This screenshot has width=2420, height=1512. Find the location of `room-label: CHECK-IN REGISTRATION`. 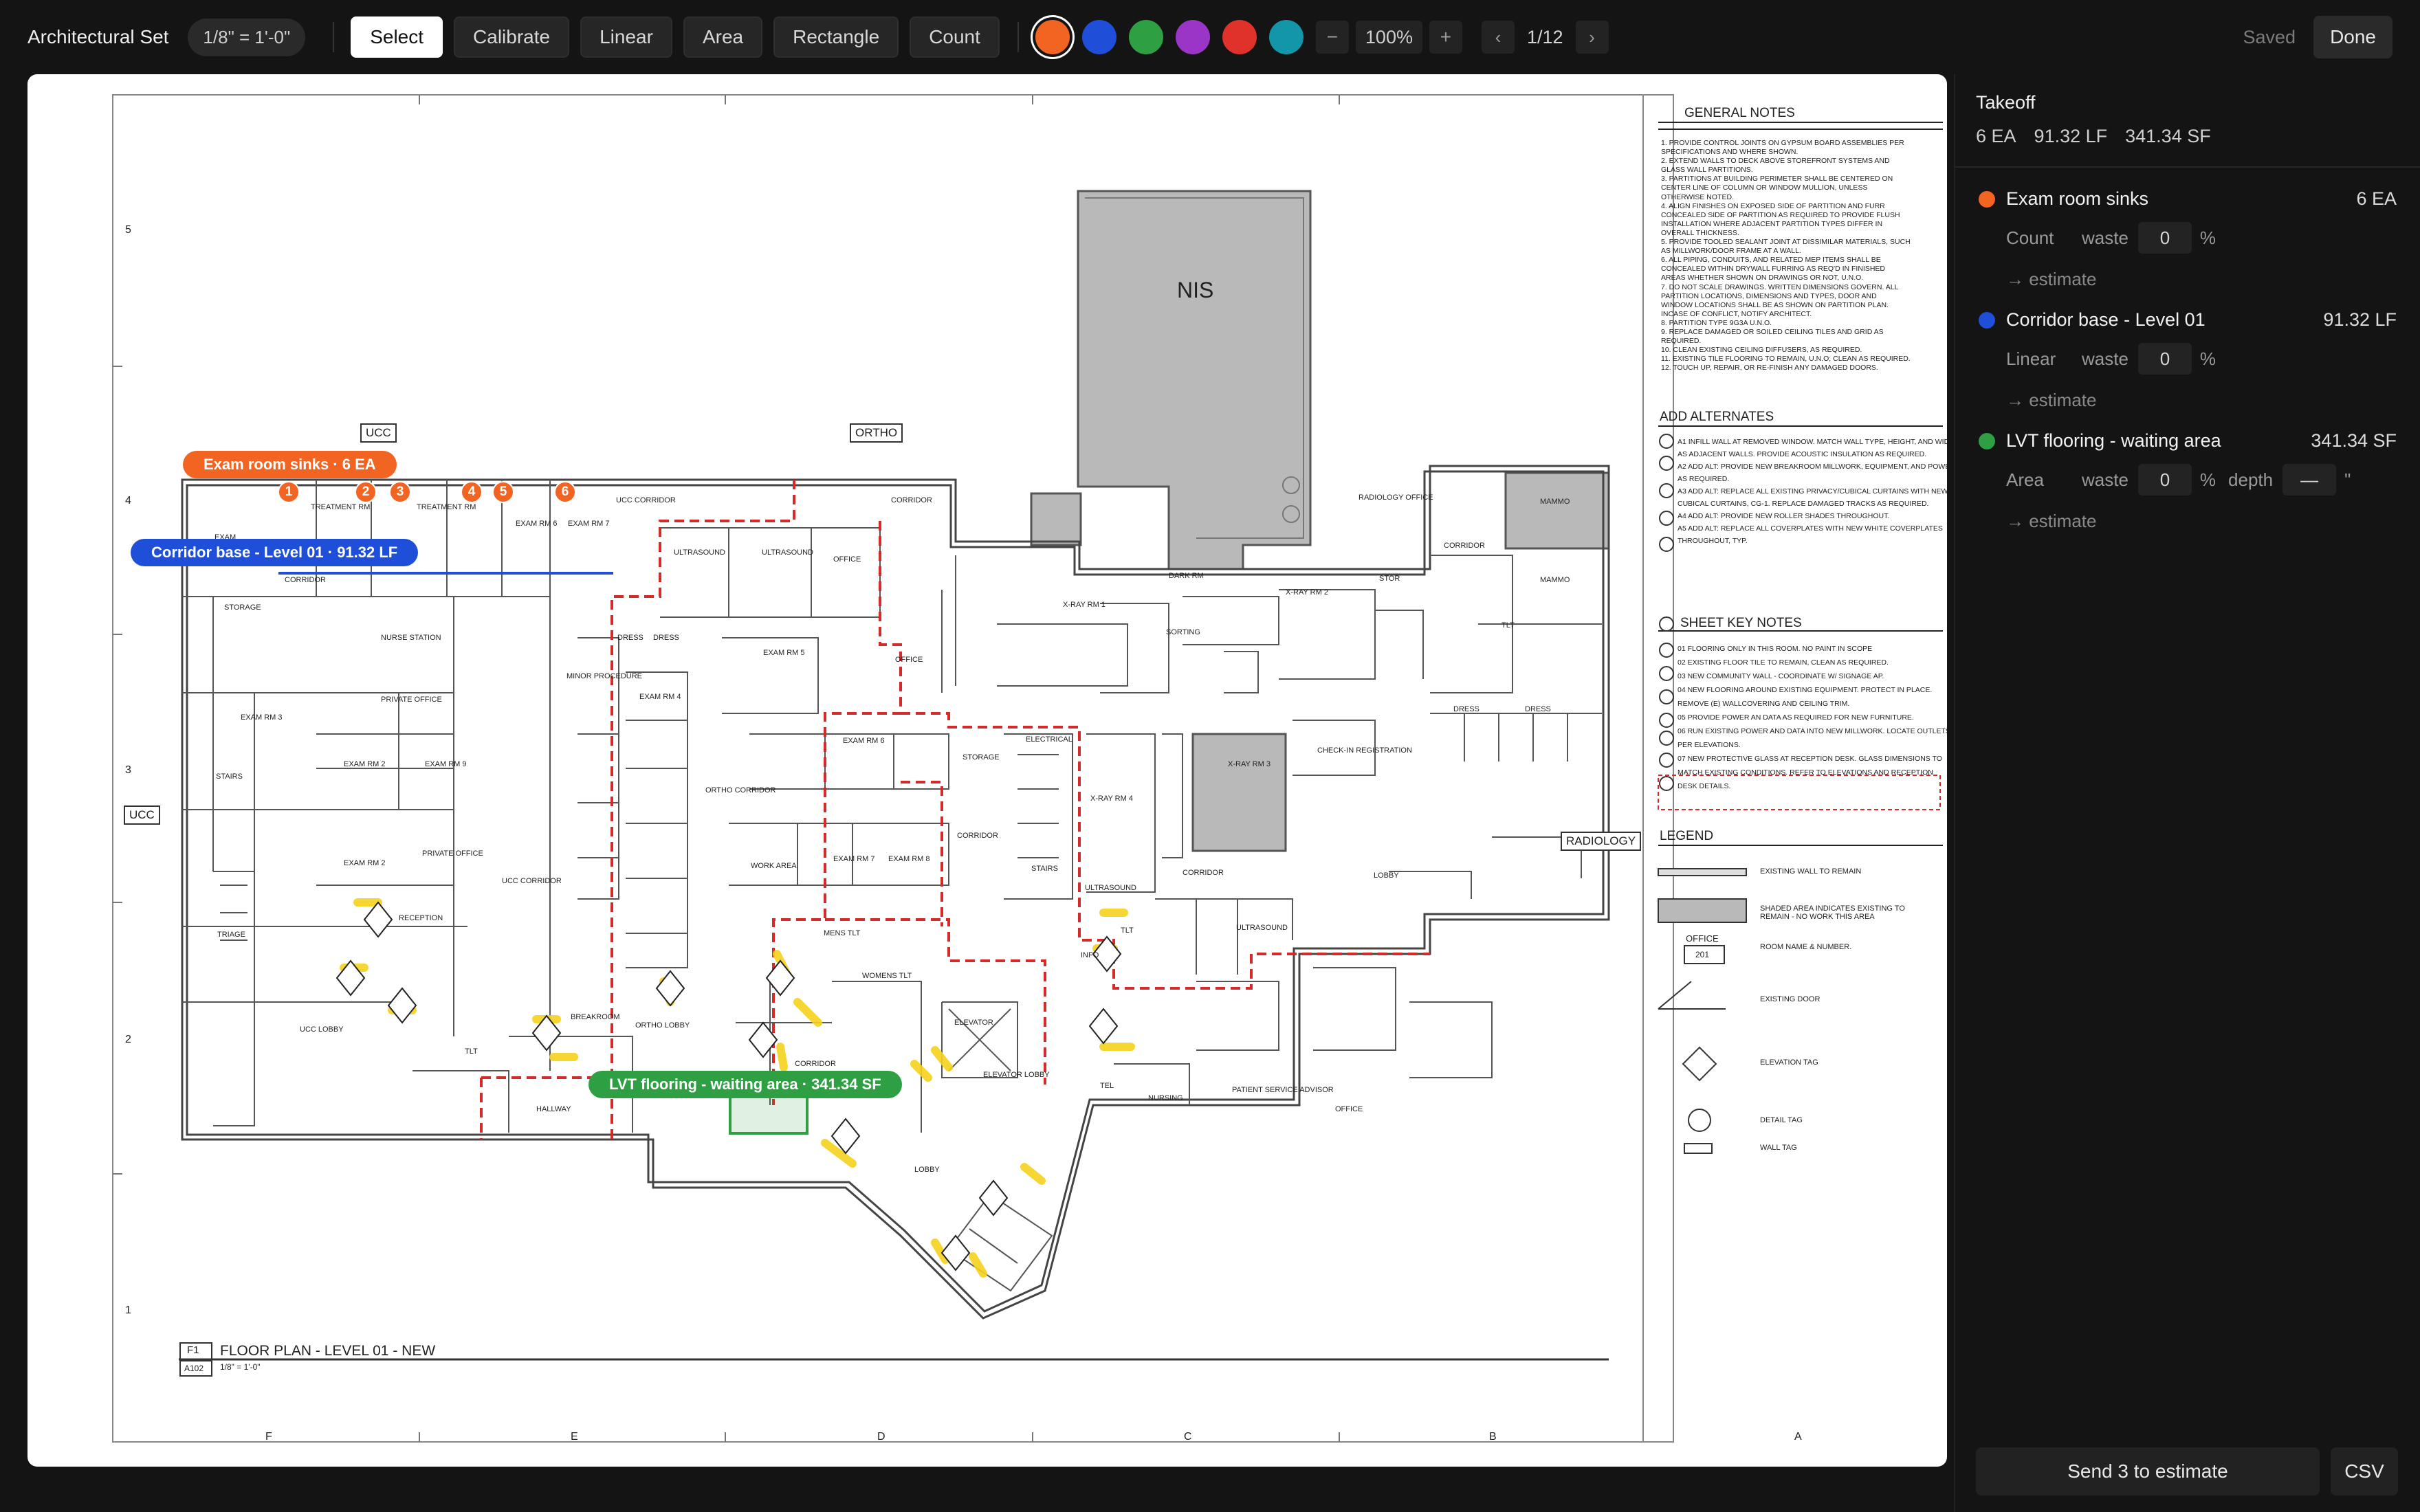

room-label: CHECK-IN REGISTRATION is located at coordinates (1364, 750).